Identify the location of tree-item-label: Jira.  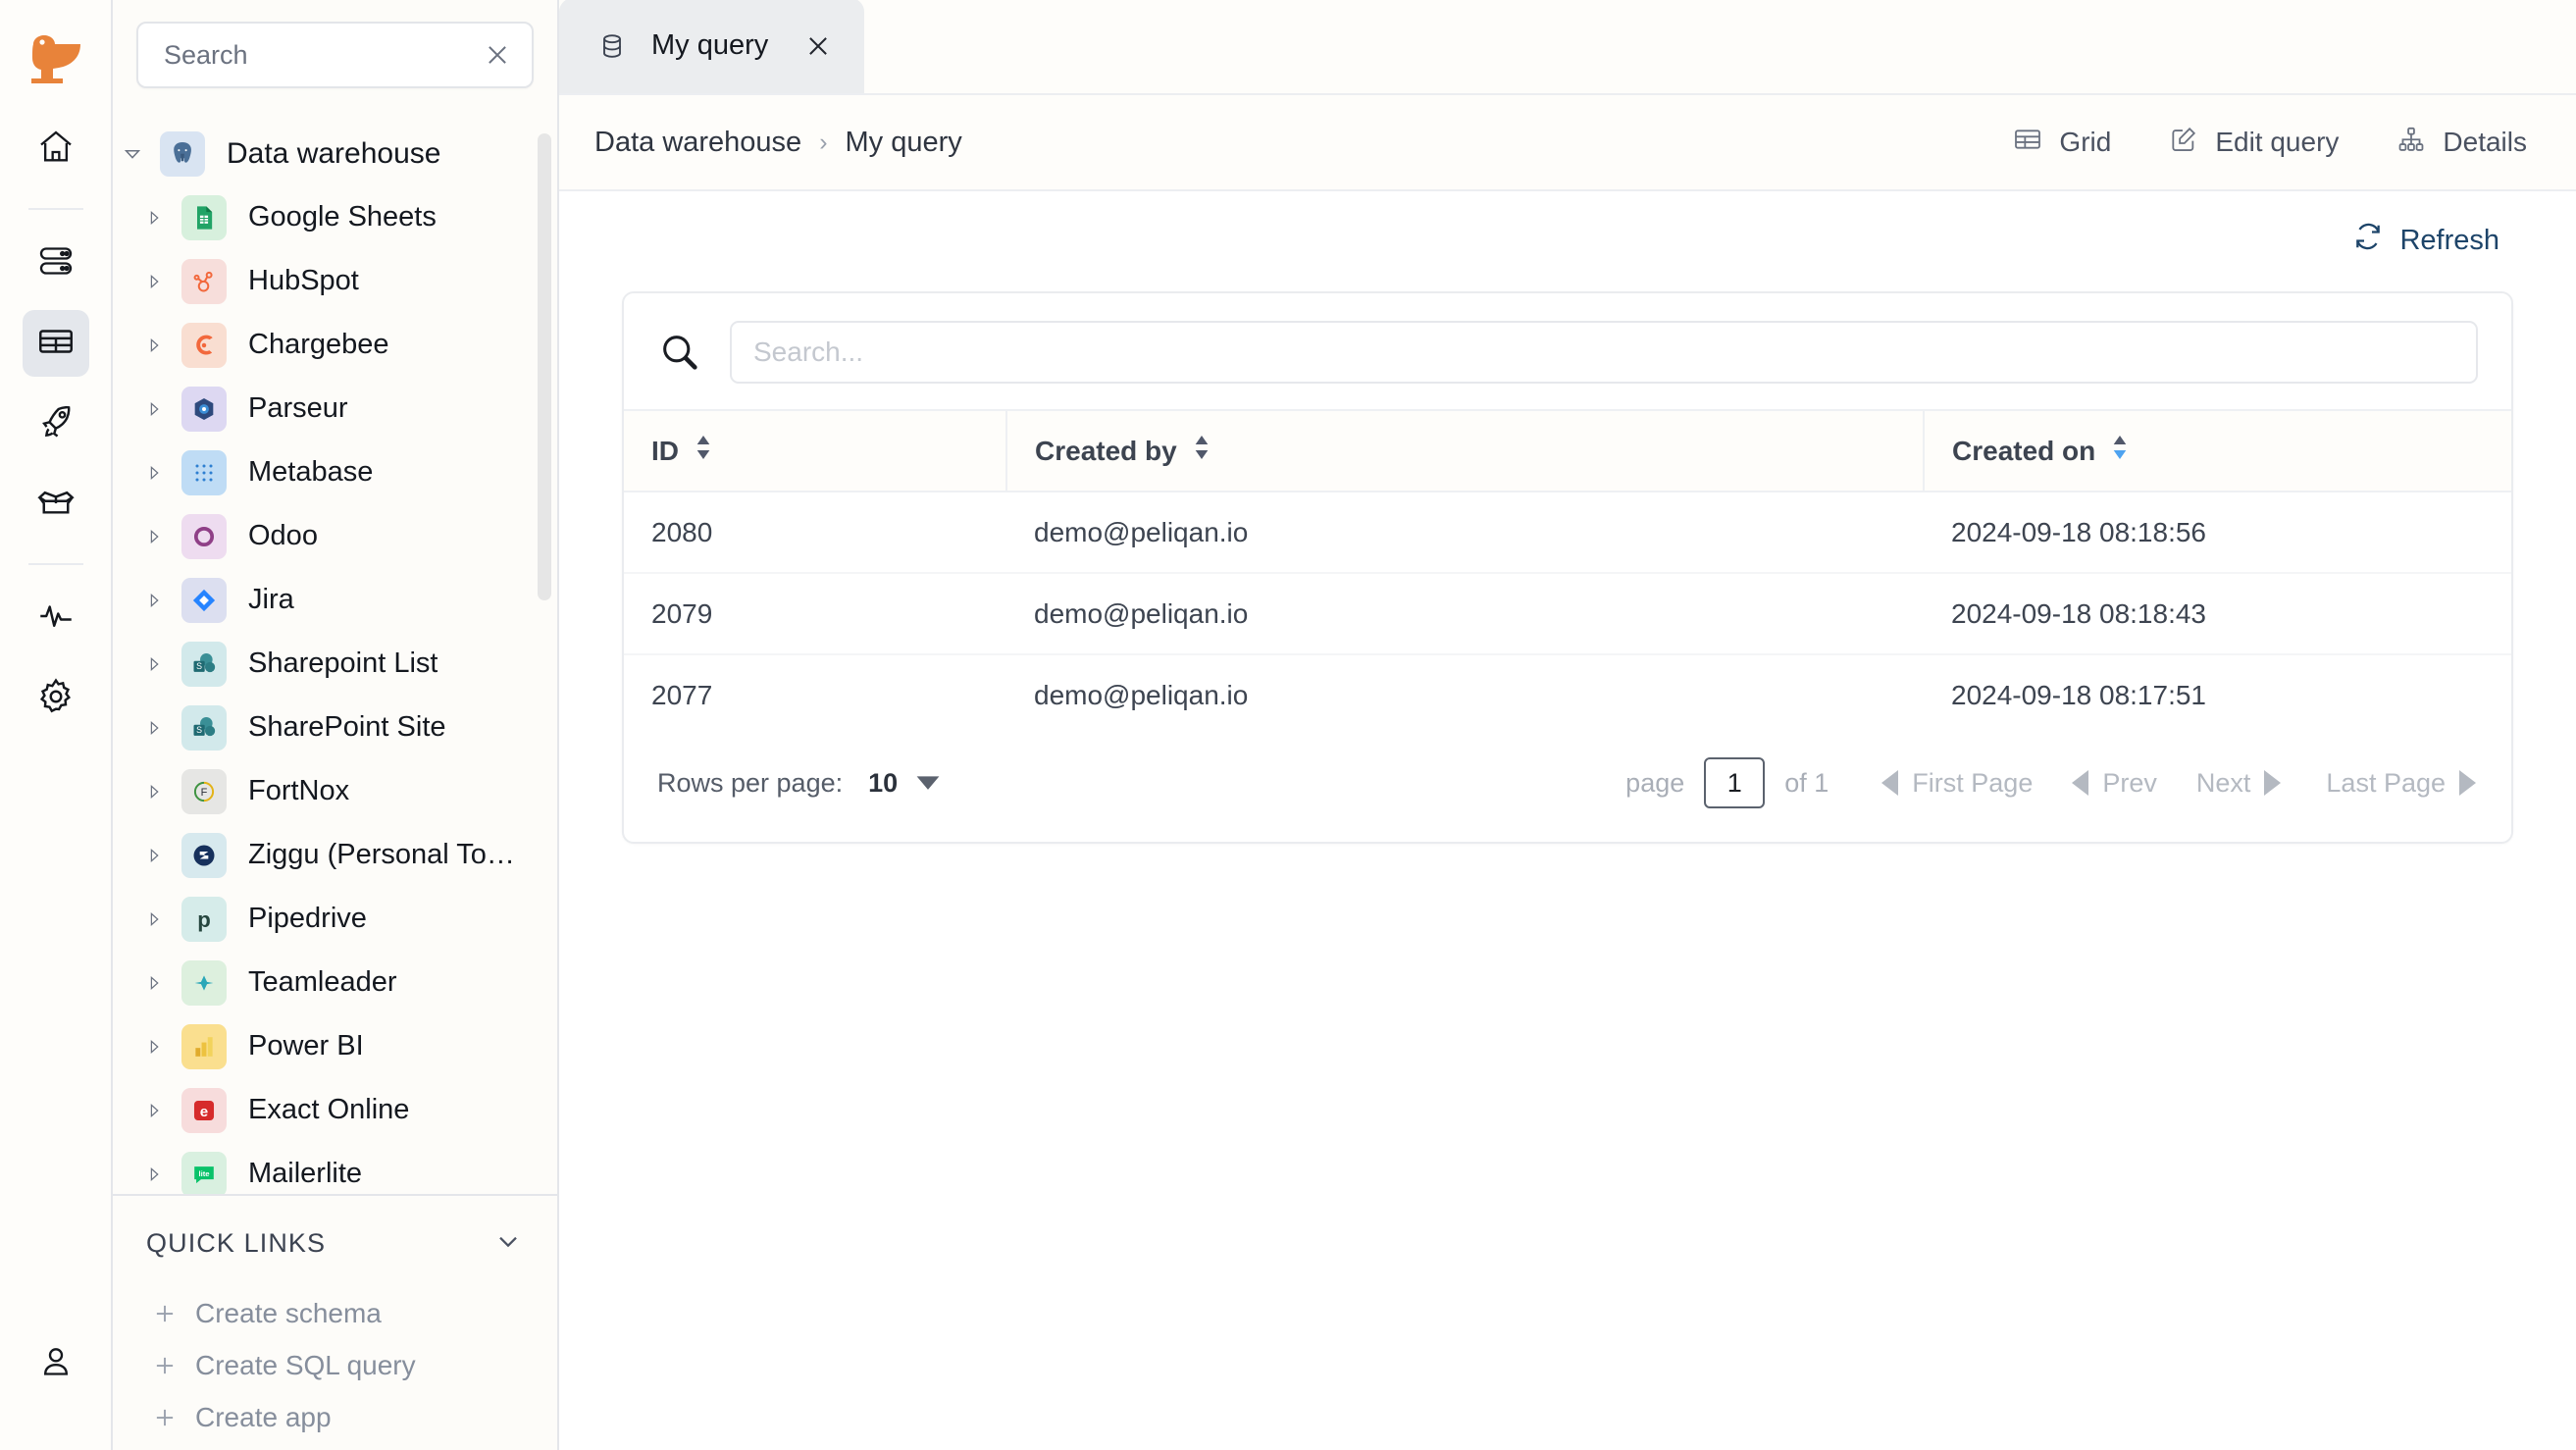
(271, 599).